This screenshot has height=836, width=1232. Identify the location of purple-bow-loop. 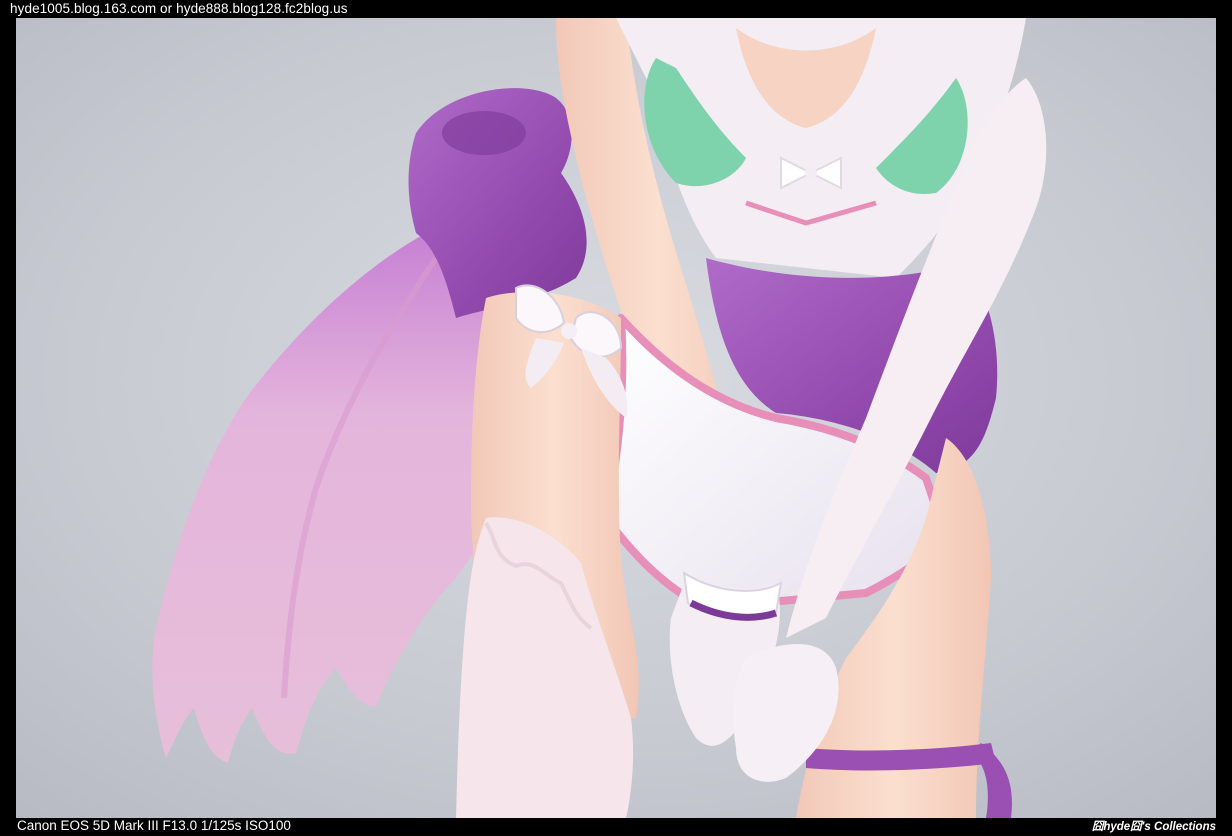
(484, 133).